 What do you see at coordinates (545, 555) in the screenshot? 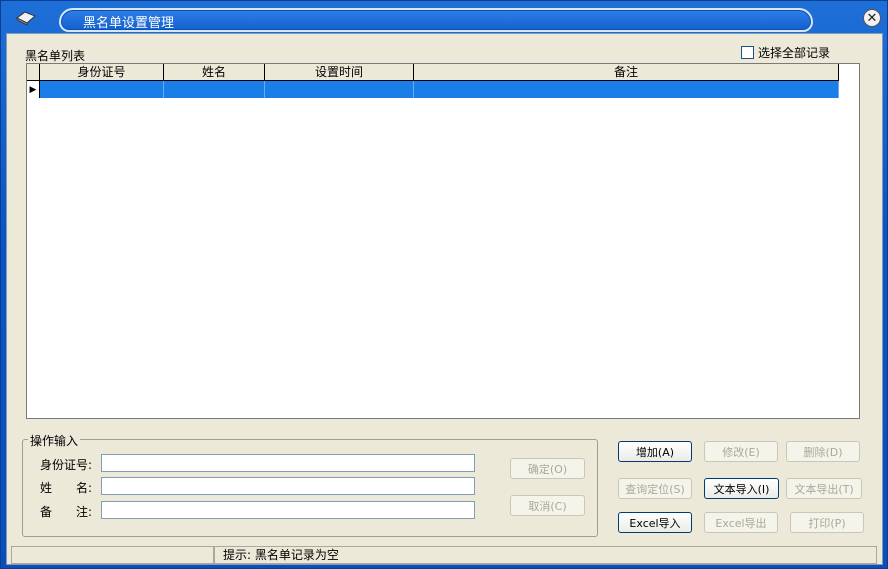
I see `status-hint: 提示: 黑名单记录为空` at bounding box center [545, 555].